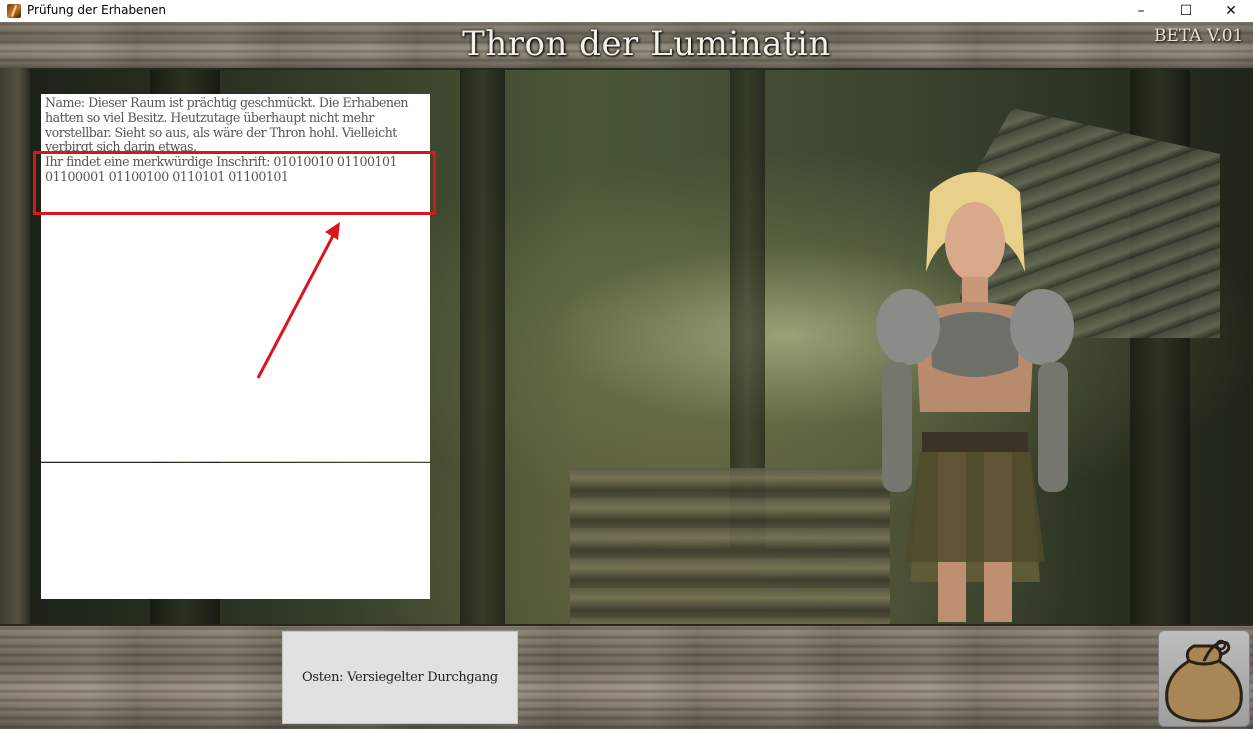 The image size is (1253, 729). Describe the element at coordinates (1186, 11) in the screenshot. I see `maximize-button: ☐` at that location.